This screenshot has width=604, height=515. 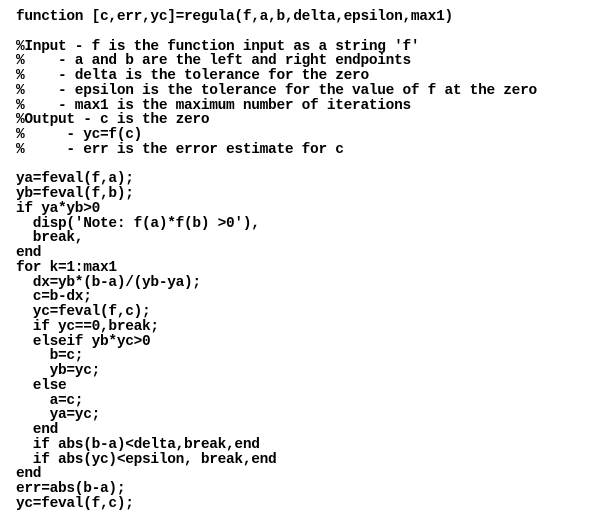 I want to click on code-line: err=abs(b-a);, so click(x=71, y=489).